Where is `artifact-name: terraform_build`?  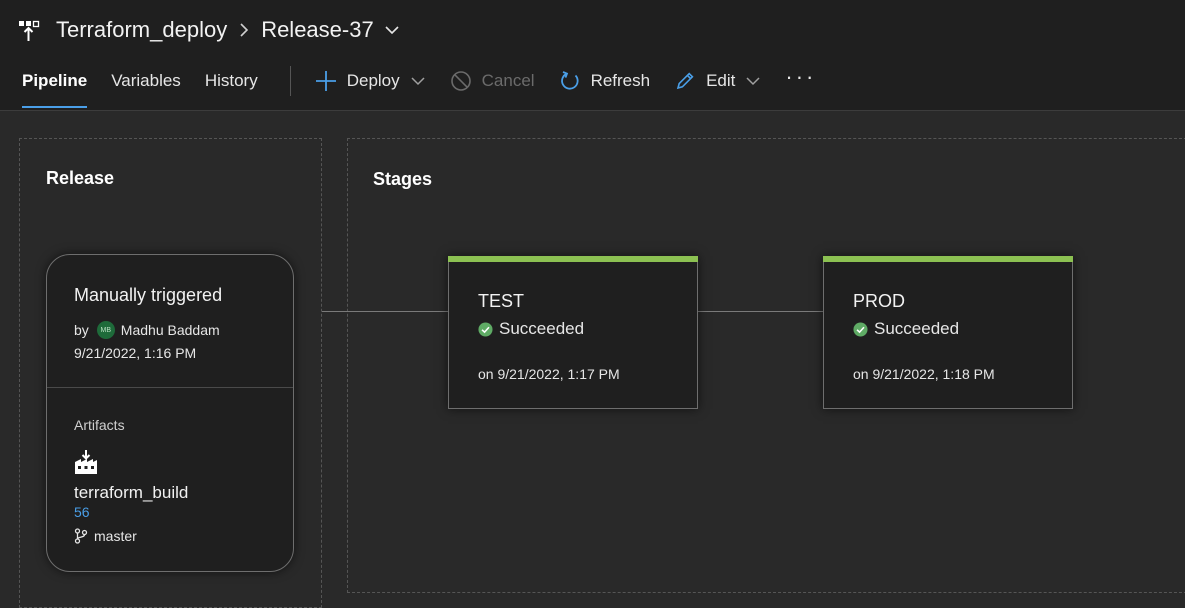
artifact-name: terraform_build is located at coordinates (131, 492).